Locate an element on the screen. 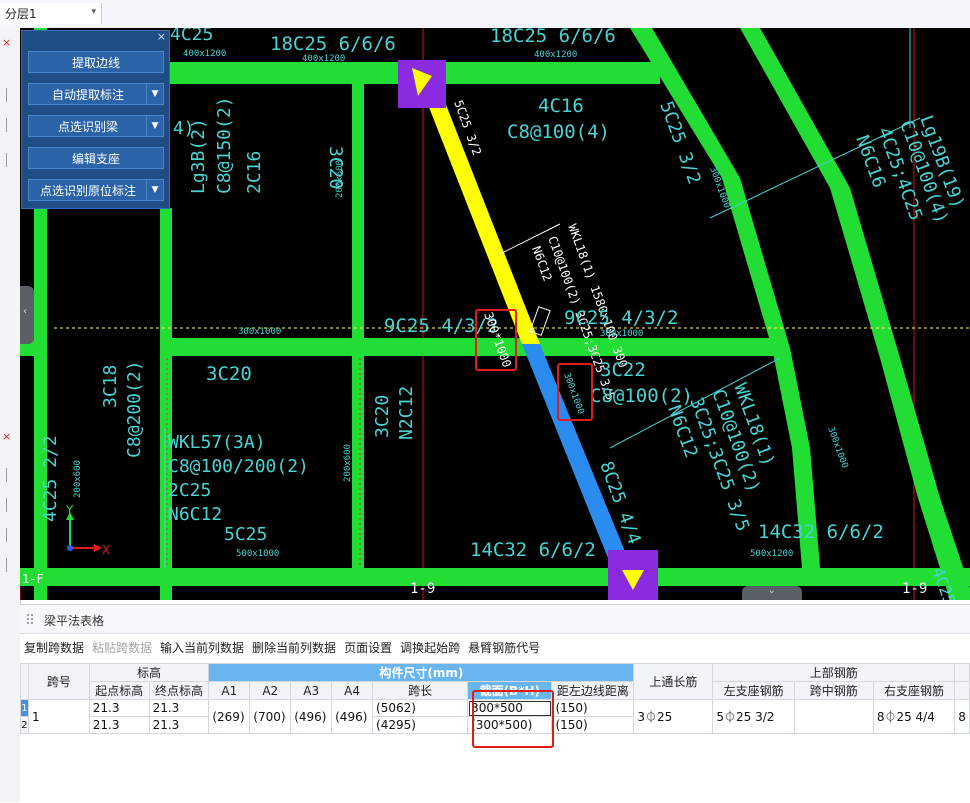  header-end-elevation: 终点标高 is located at coordinates (179, 690).